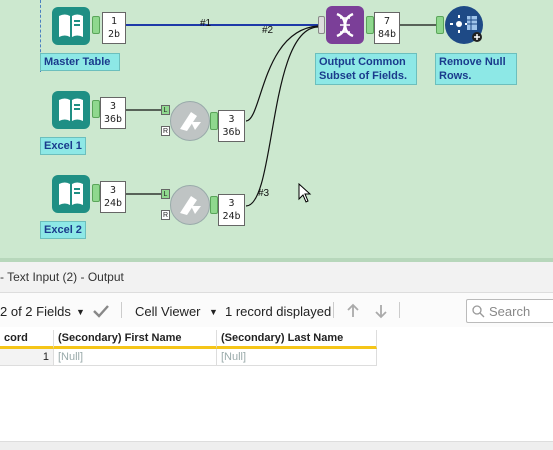 Image resolution: width=553 pixels, height=450 pixels. I want to click on column-header-first-name: (Secondary) First Name, so click(135, 339).